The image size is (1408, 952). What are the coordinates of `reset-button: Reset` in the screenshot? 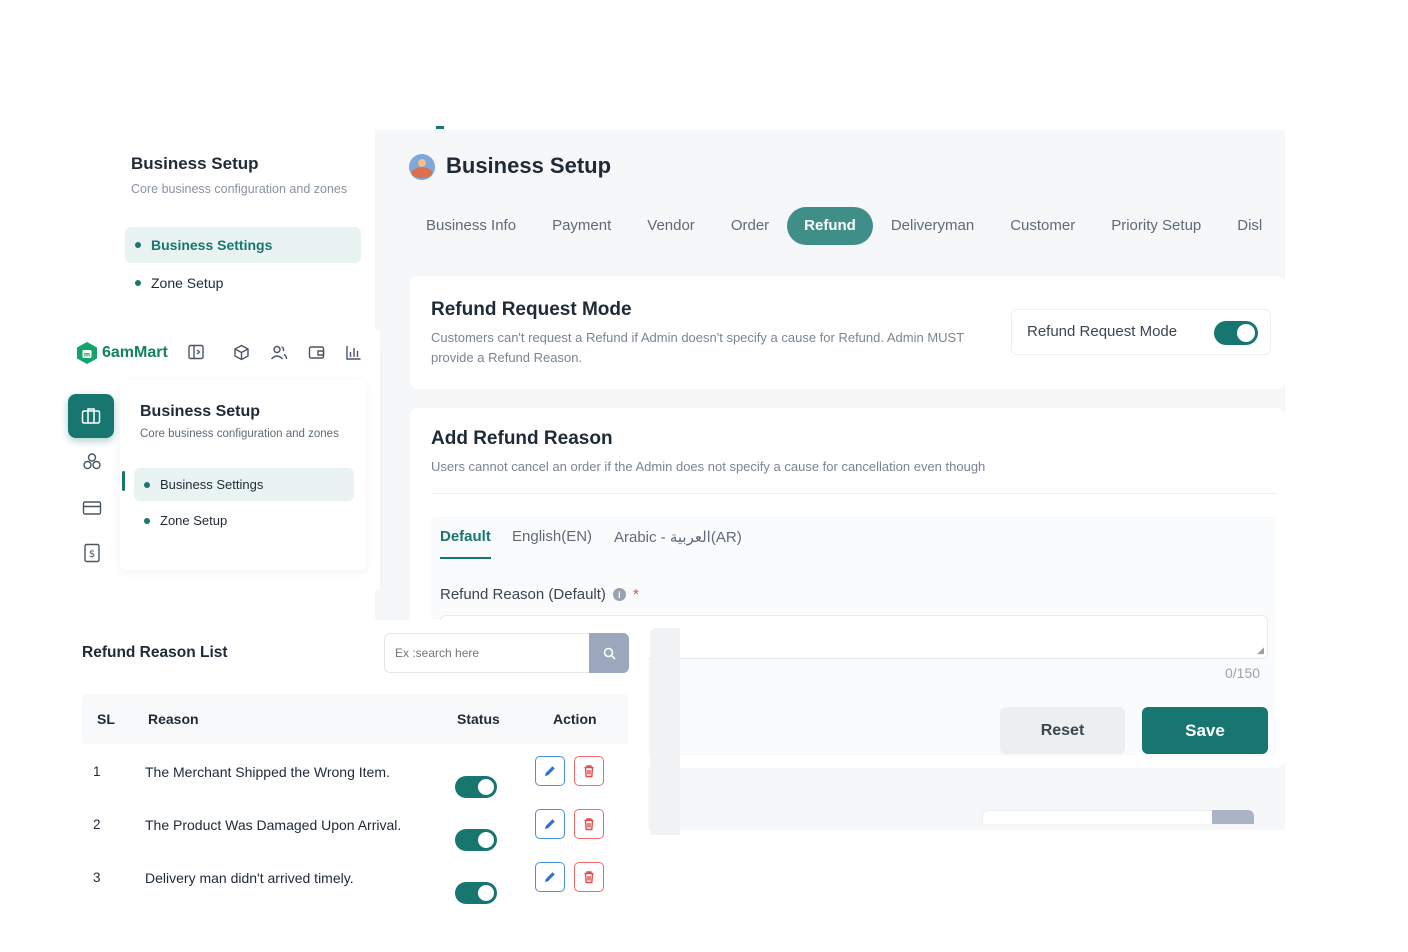 It's located at (1062, 730).